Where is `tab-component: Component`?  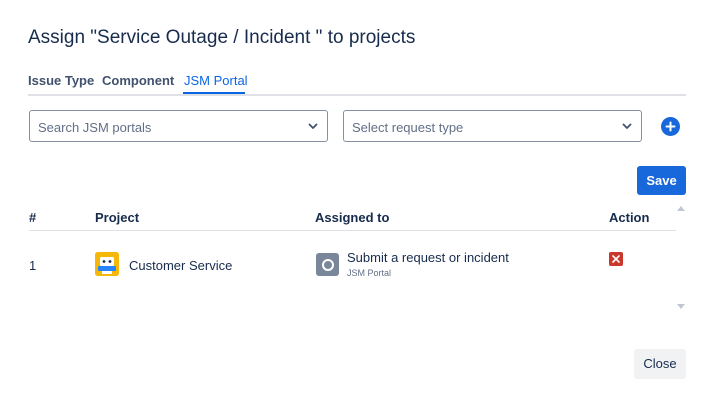 tab-component: Component is located at coordinates (138, 80).